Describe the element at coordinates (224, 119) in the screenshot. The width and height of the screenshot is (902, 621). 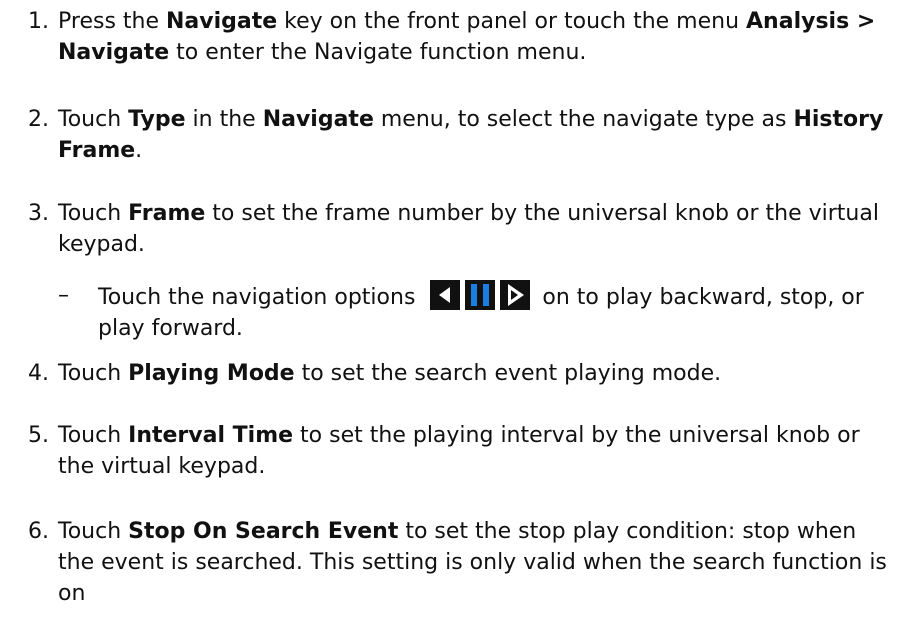
I see `text-run: in the` at that location.